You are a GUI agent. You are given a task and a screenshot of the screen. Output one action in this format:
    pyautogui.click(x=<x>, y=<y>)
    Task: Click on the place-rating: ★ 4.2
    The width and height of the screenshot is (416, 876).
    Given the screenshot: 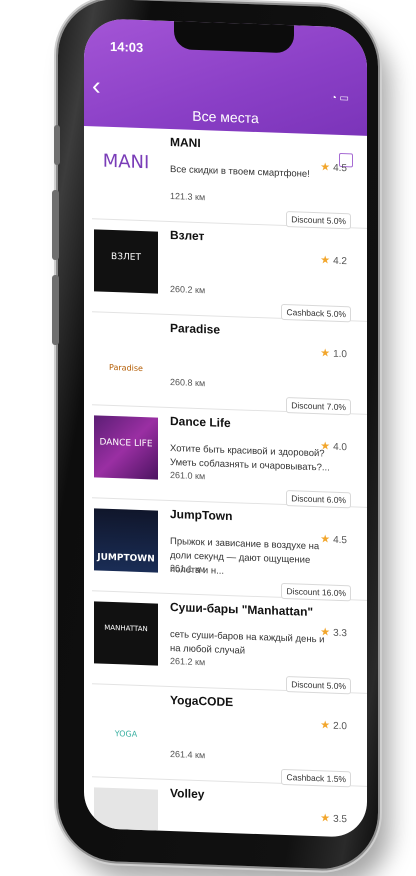 What is the action you would take?
    pyautogui.click(x=333, y=261)
    